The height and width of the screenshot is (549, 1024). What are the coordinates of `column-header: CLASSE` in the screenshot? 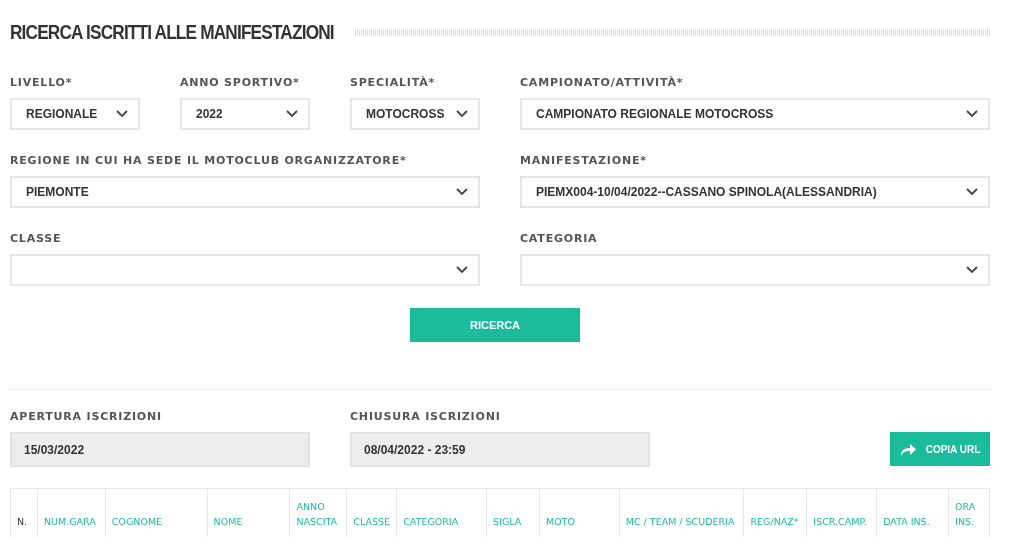 It's located at (372, 513).